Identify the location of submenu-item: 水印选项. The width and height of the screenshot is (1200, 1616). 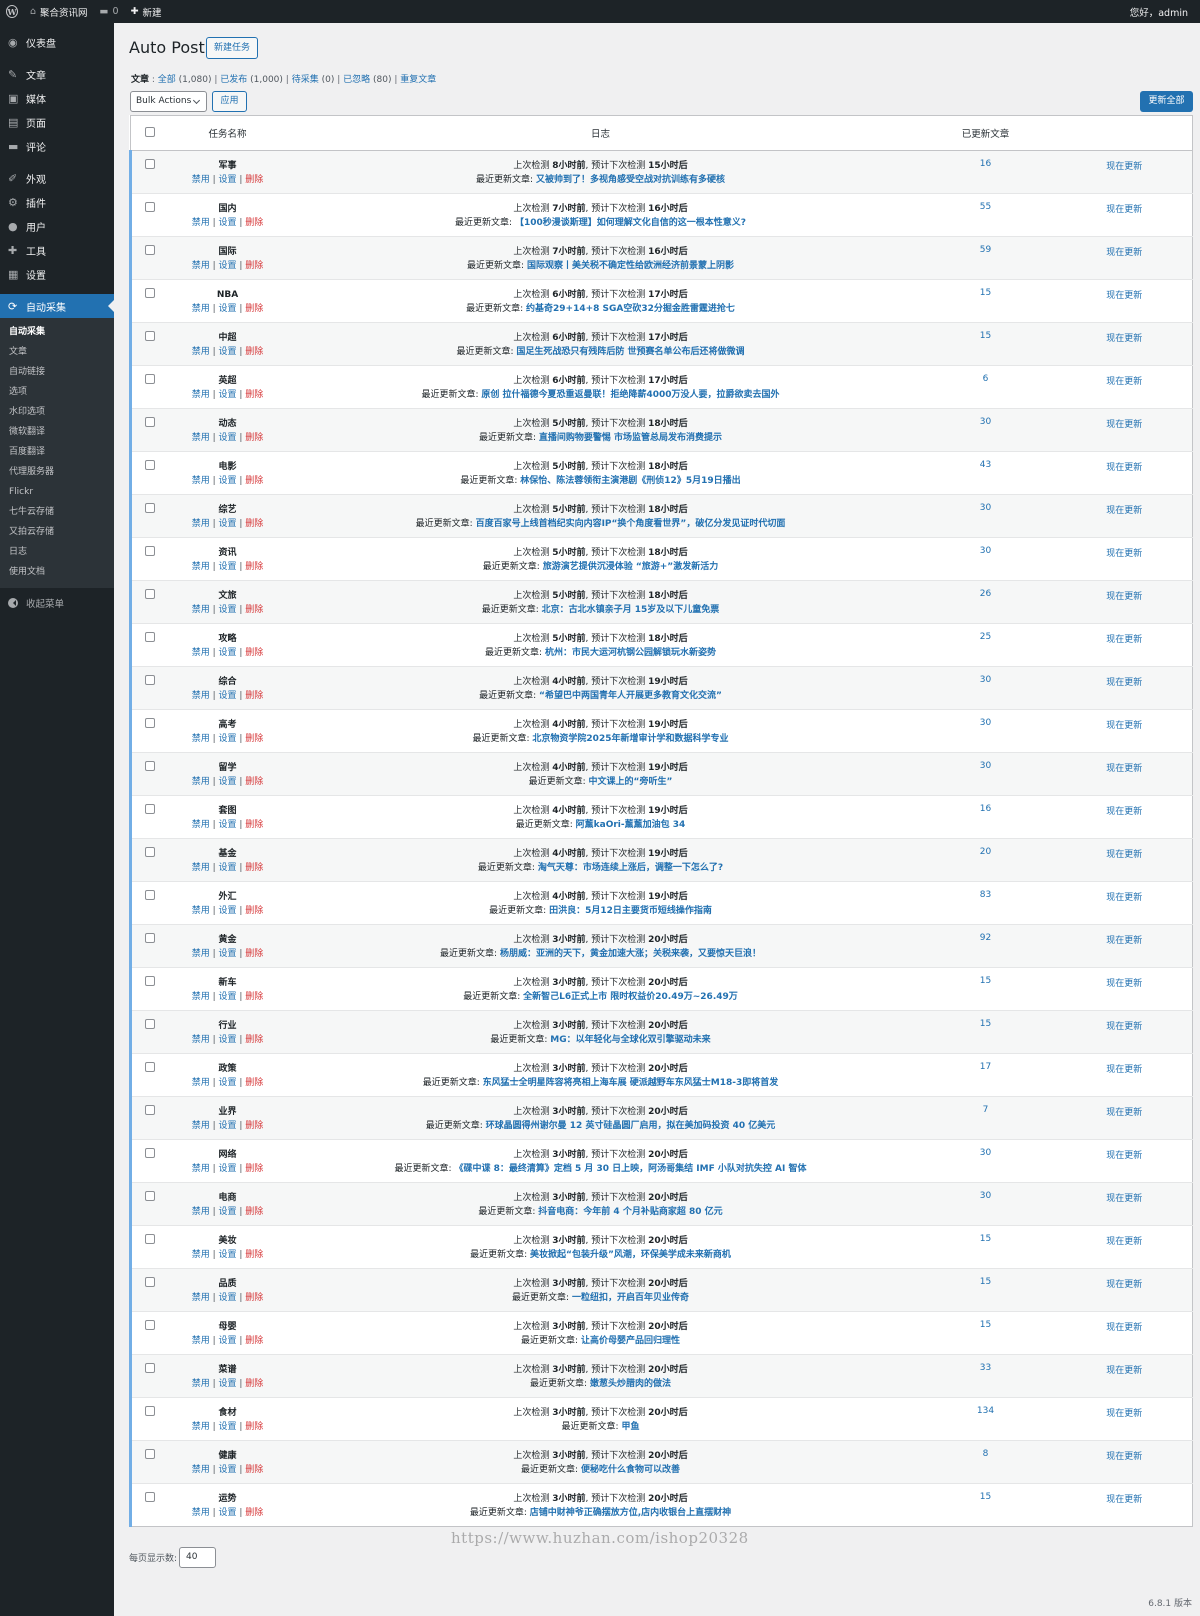
(57, 412).